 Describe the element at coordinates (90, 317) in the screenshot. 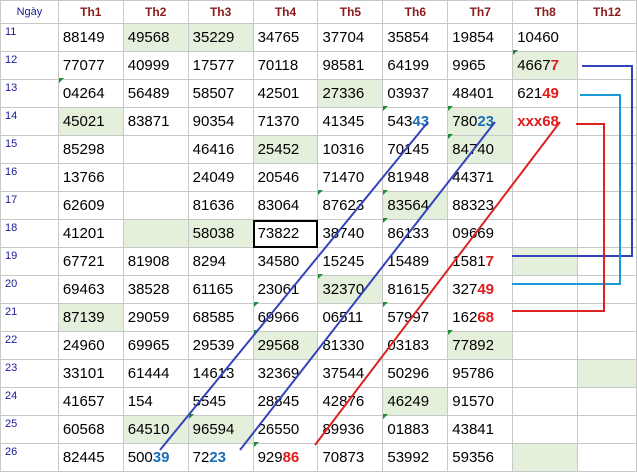

I see `number-cell: 87139` at that location.